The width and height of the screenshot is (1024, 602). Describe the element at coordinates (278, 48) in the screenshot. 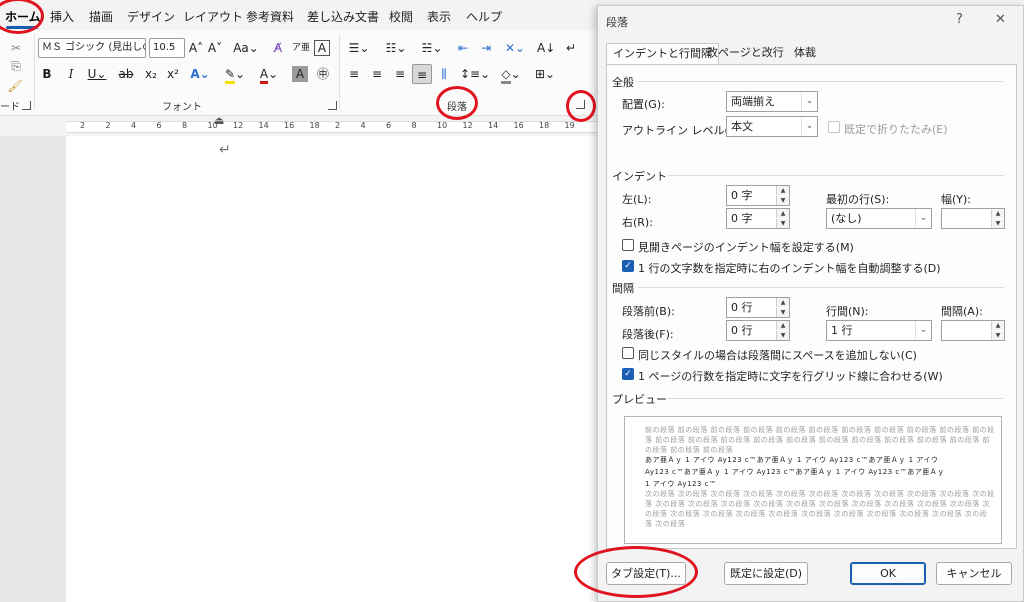

I see `clear-formatting-icon: A̸` at that location.